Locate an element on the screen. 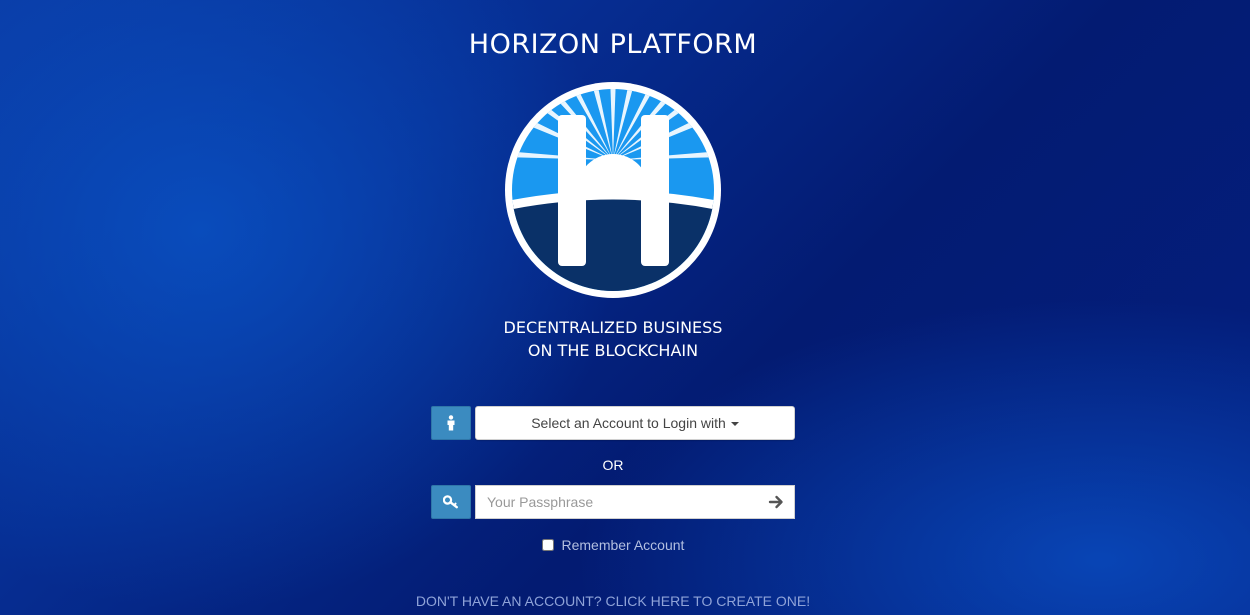 The image size is (1250, 615). arrow-right-icon is located at coordinates (776, 502).